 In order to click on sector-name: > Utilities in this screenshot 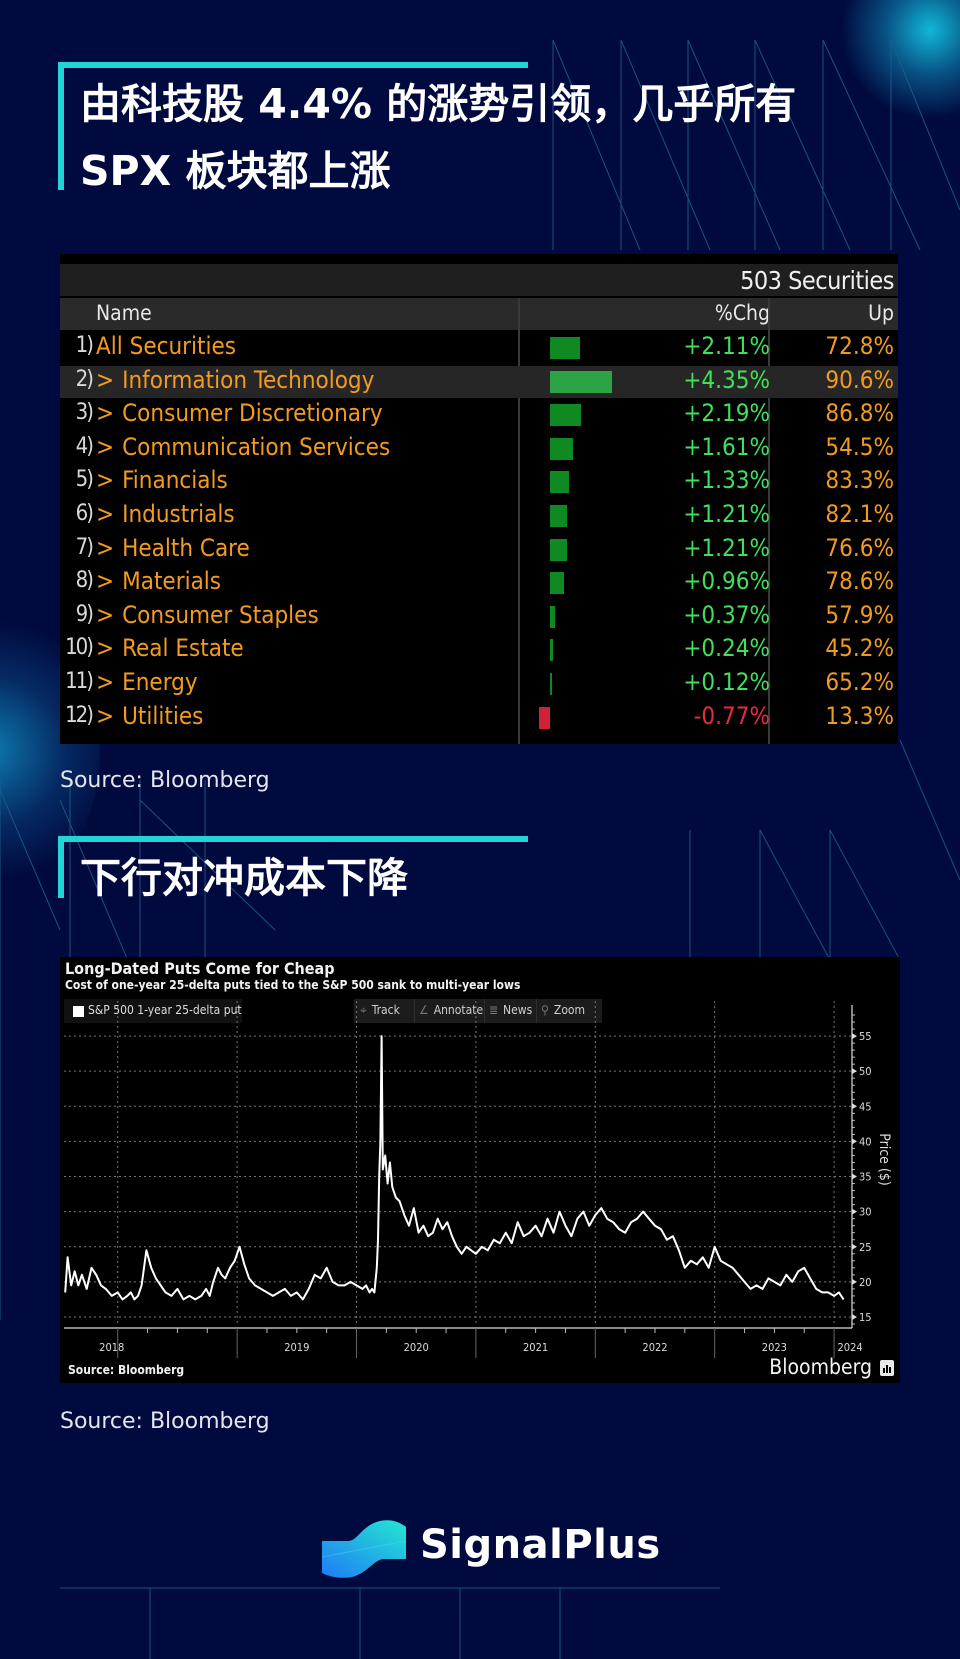, I will do `click(149, 716)`.